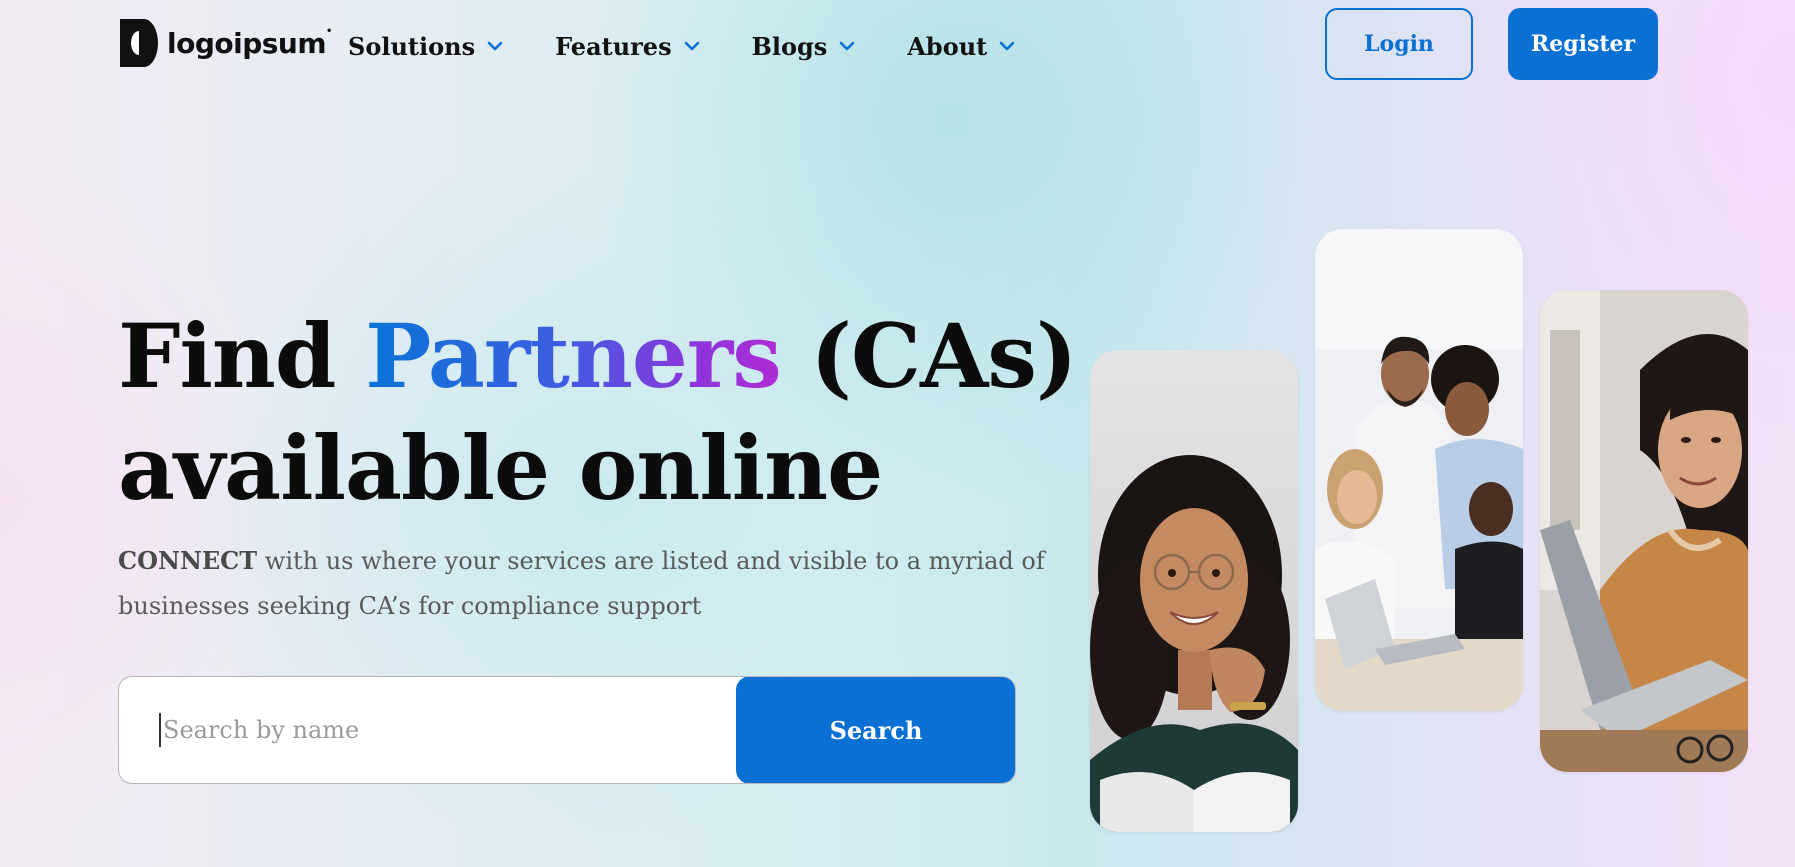  What do you see at coordinates (1583, 44) in the screenshot?
I see `register-button: Register` at bounding box center [1583, 44].